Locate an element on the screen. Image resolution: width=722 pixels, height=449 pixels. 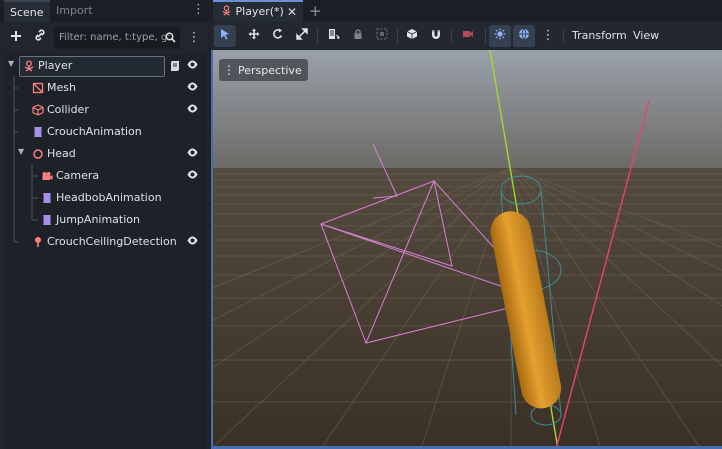
magnet-icon is located at coordinates (436, 34).